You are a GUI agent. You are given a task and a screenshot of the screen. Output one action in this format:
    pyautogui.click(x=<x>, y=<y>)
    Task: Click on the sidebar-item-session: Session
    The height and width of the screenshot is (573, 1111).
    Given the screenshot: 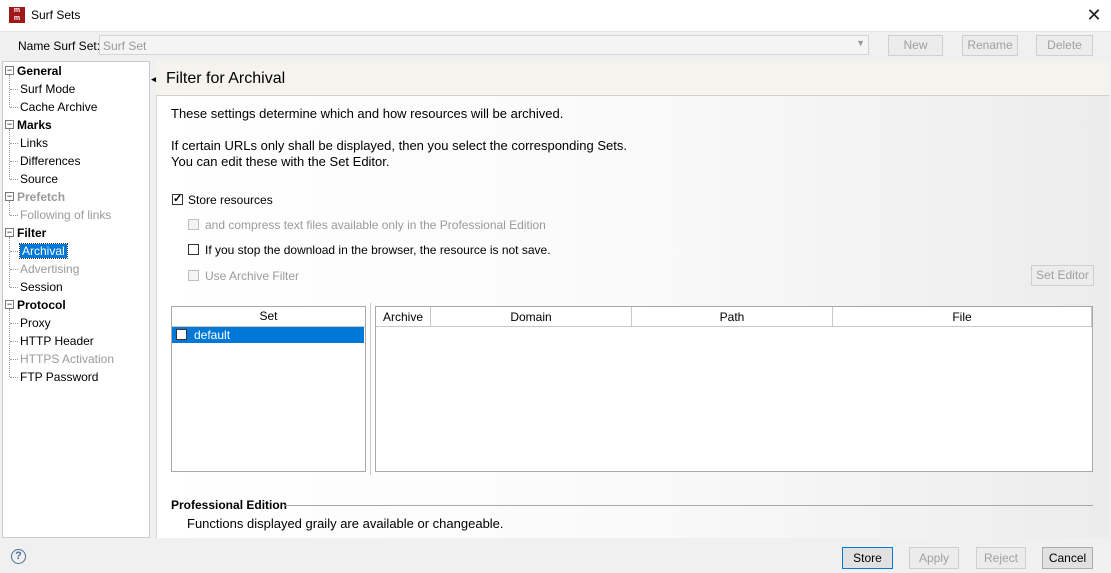 What is the action you would take?
    pyautogui.click(x=41, y=287)
    